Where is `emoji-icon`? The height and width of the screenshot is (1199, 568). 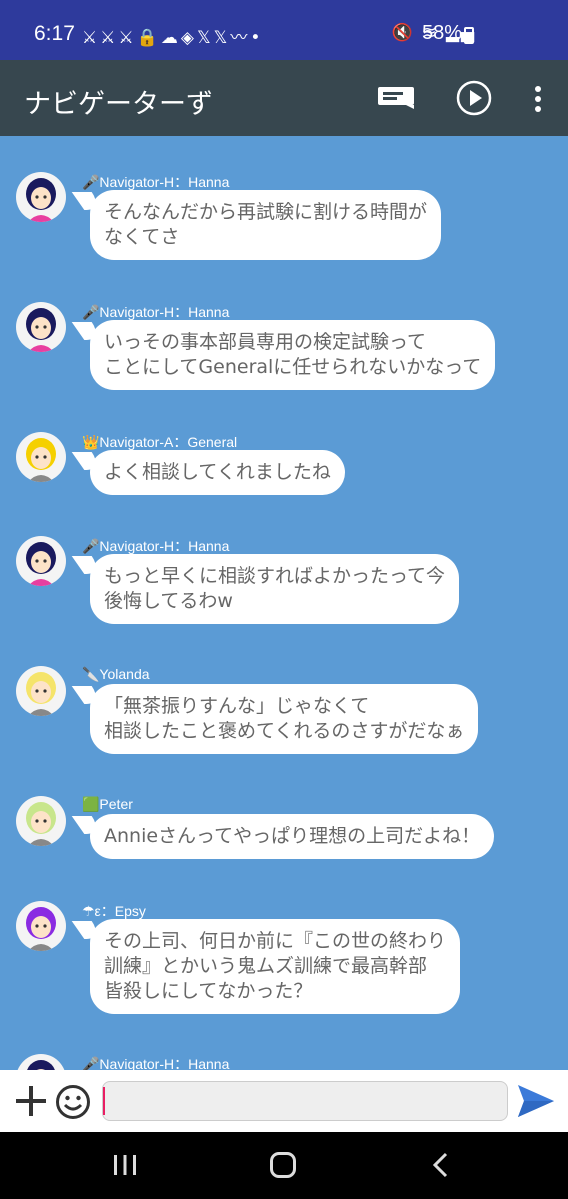 emoji-icon is located at coordinates (73, 1102).